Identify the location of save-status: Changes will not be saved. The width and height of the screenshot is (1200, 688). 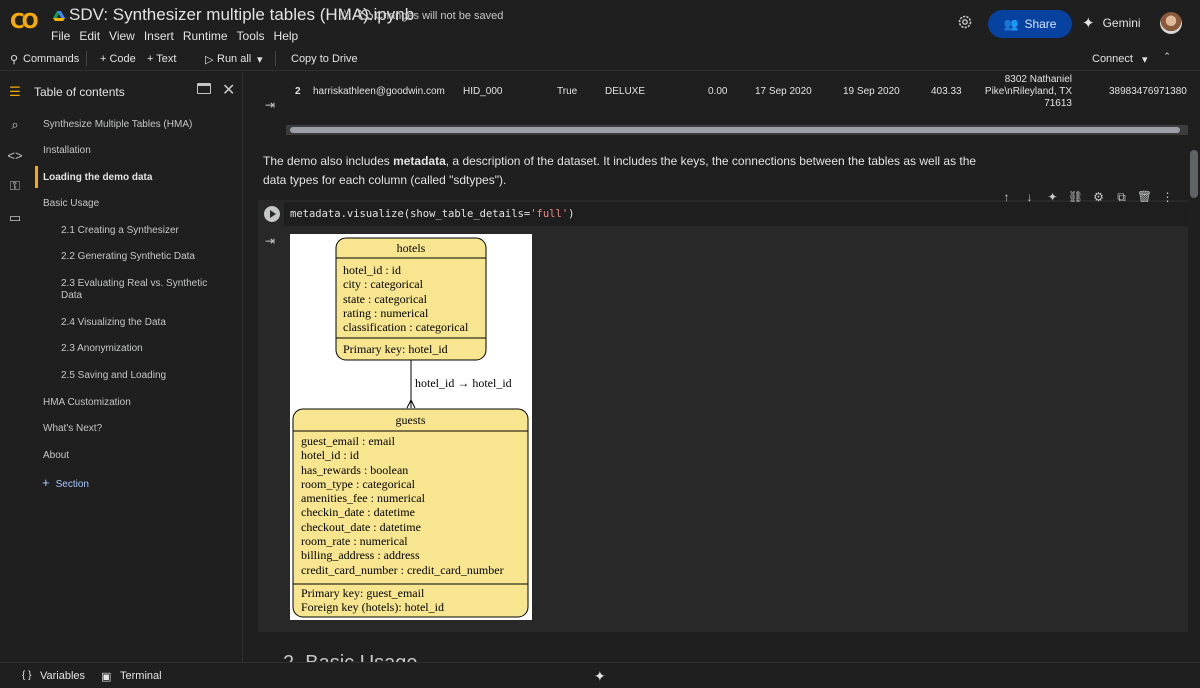
(439, 16).